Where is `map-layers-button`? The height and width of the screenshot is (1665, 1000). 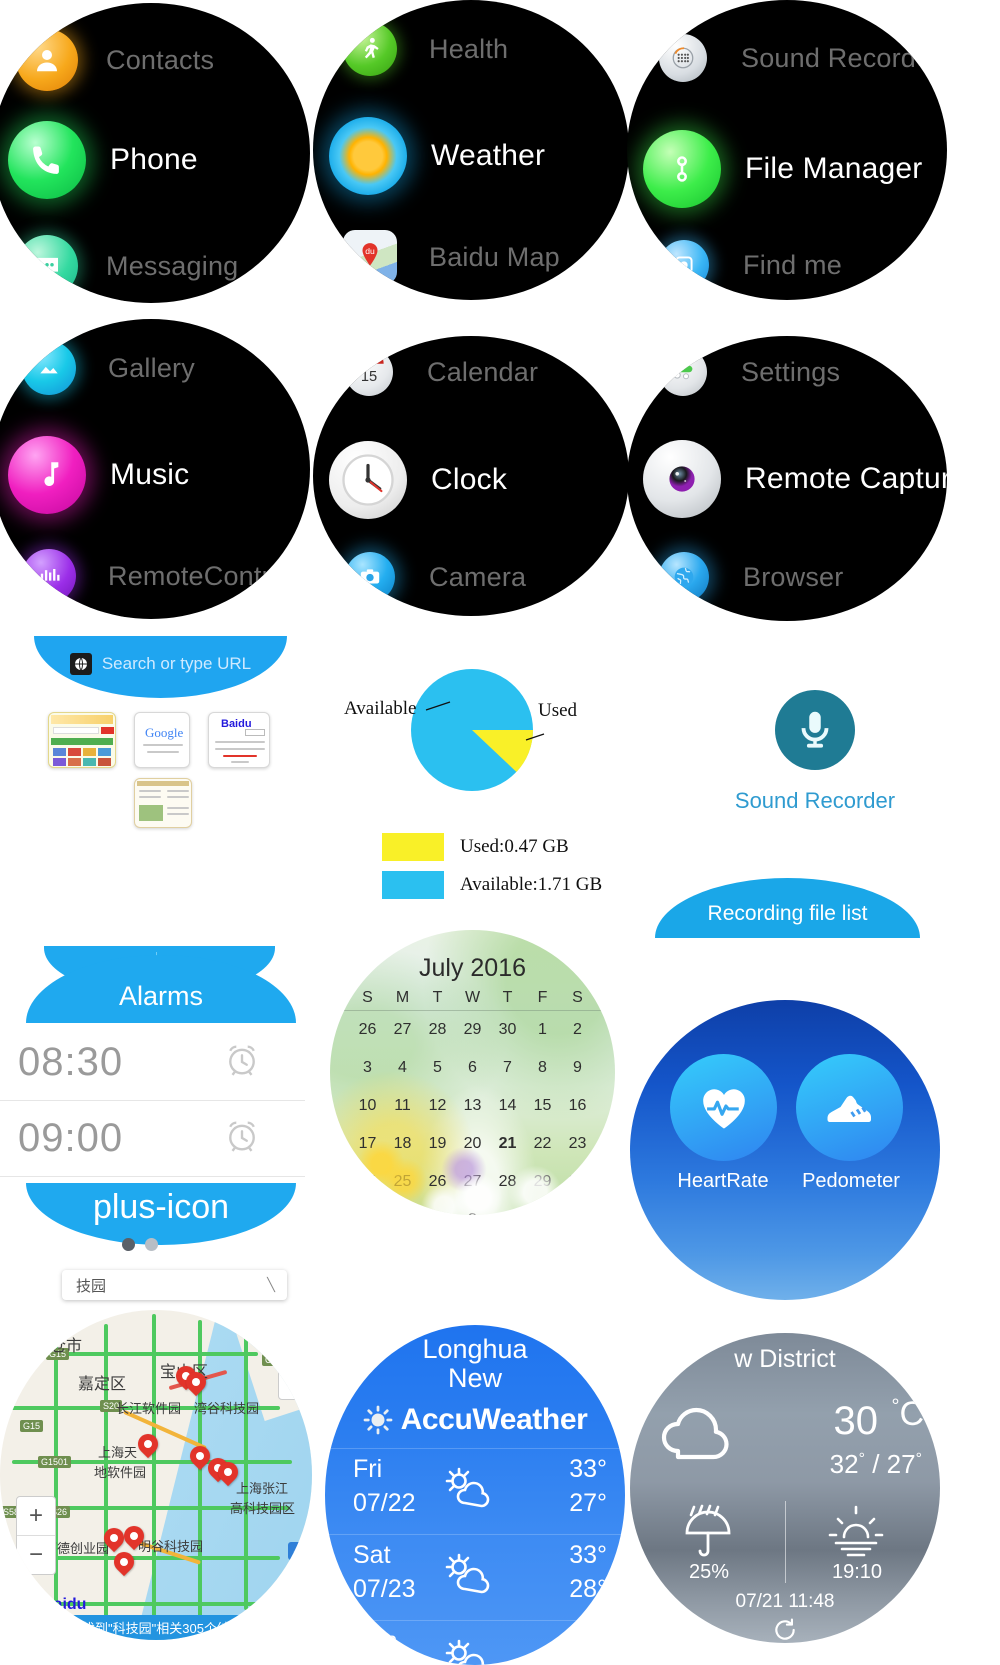
map-layers-button is located at coordinates (294, 1384).